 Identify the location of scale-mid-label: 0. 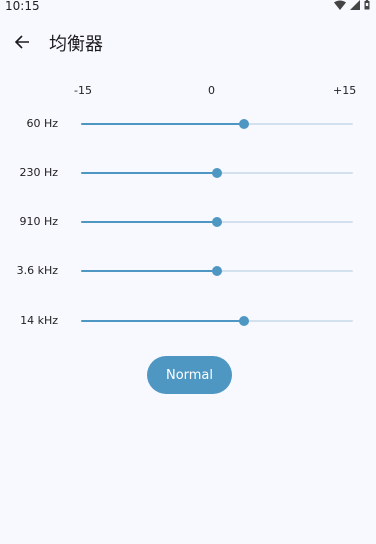
(211, 90).